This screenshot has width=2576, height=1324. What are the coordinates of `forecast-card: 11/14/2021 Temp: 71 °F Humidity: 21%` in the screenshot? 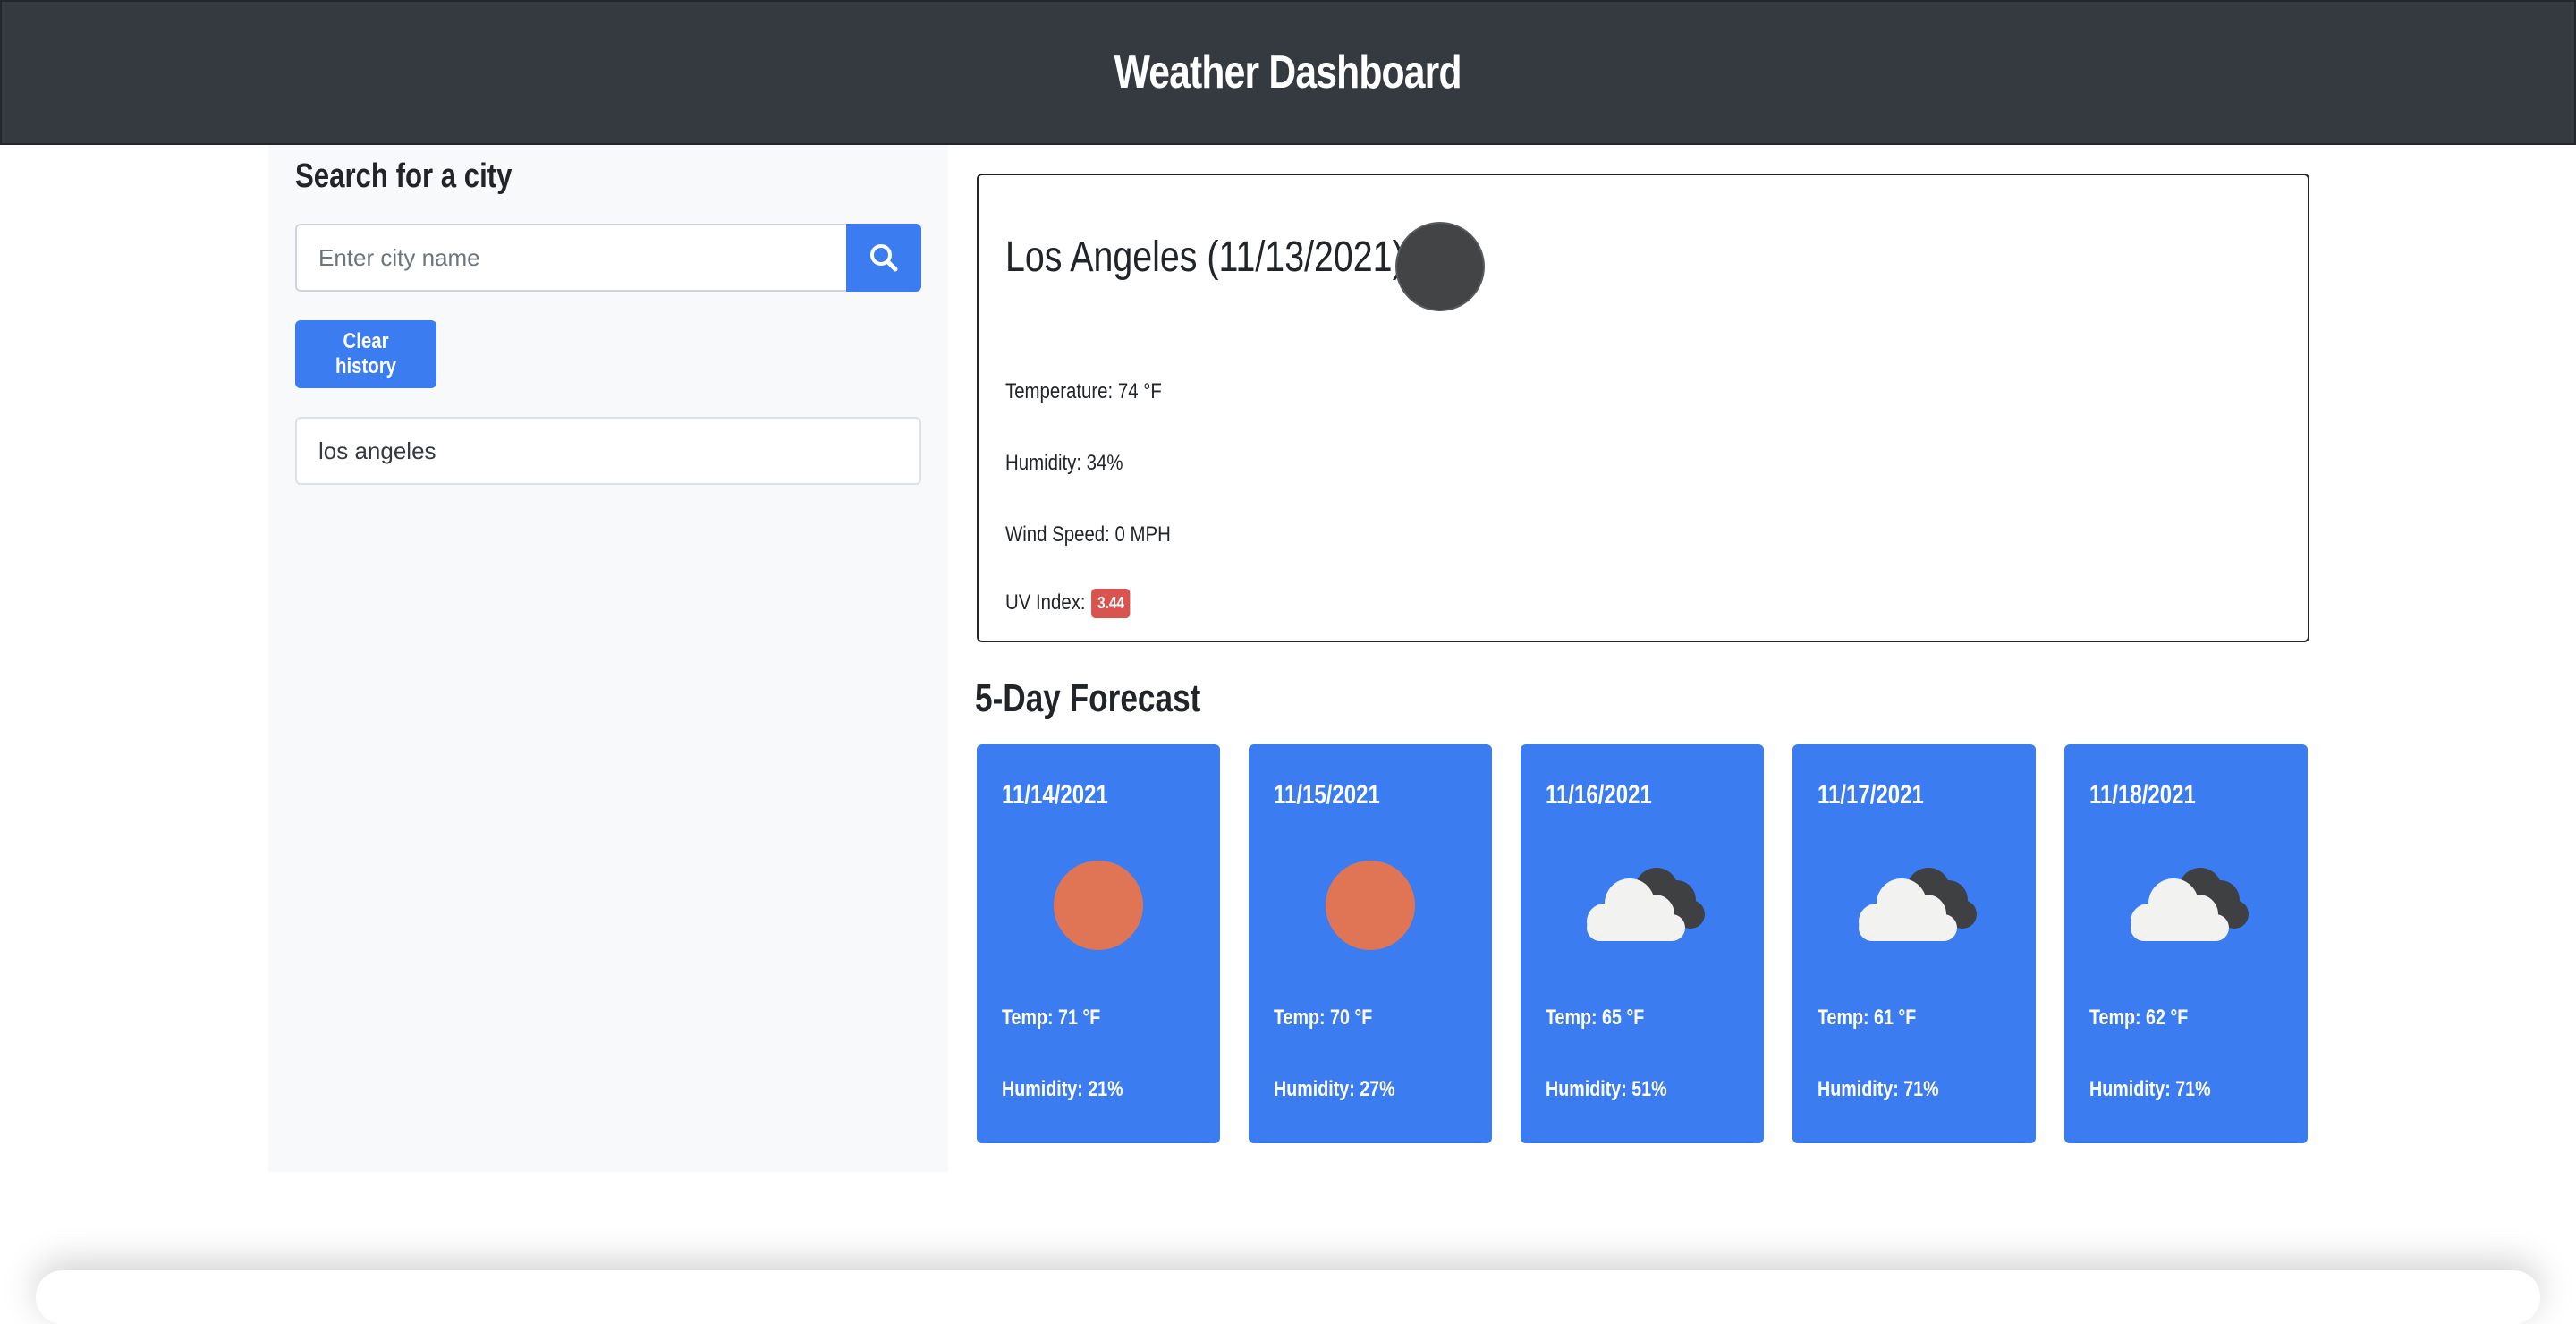 It's located at (1098, 943).